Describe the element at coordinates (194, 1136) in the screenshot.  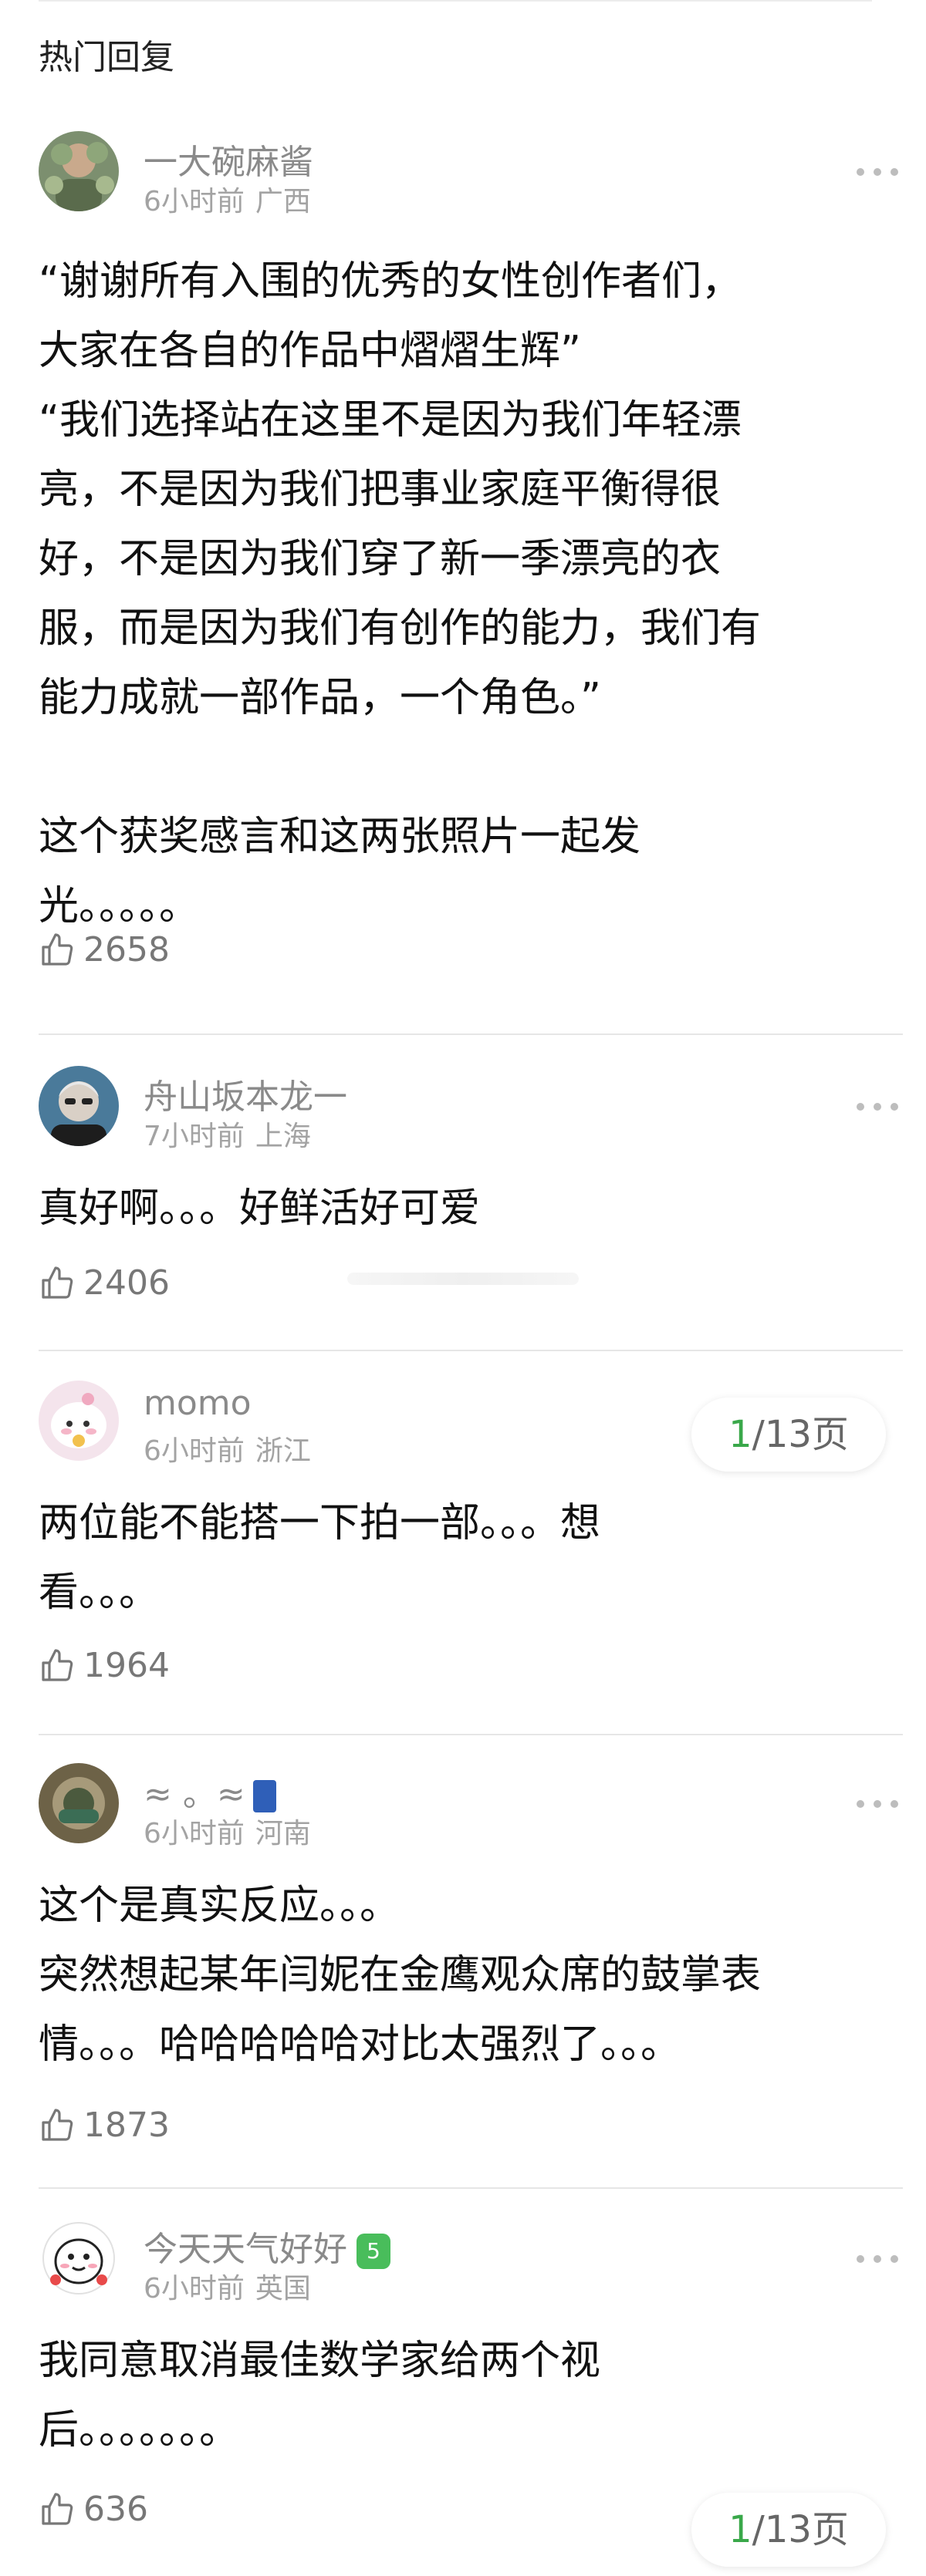
I see `comment-time: 7小时前` at that location.